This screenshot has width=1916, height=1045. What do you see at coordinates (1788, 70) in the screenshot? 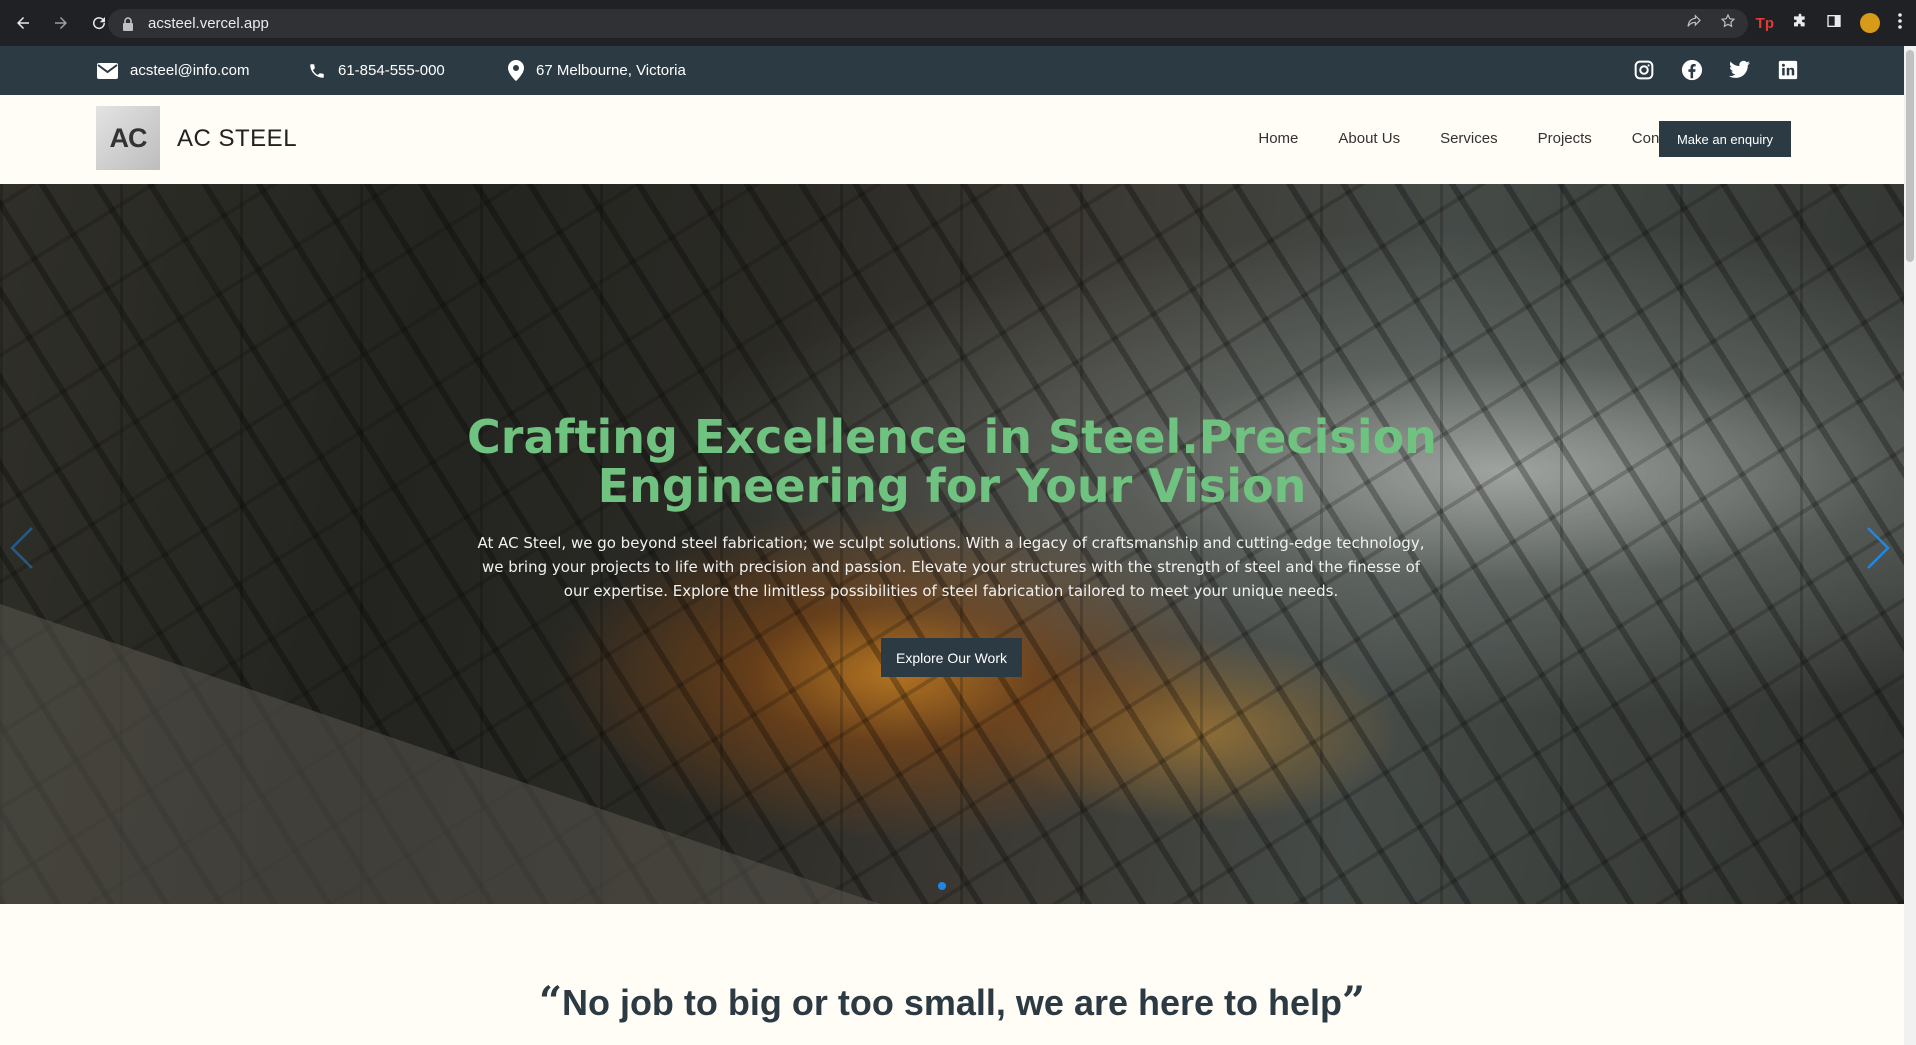
I see `linkedin-icon` at bounding box center [1788, 70].